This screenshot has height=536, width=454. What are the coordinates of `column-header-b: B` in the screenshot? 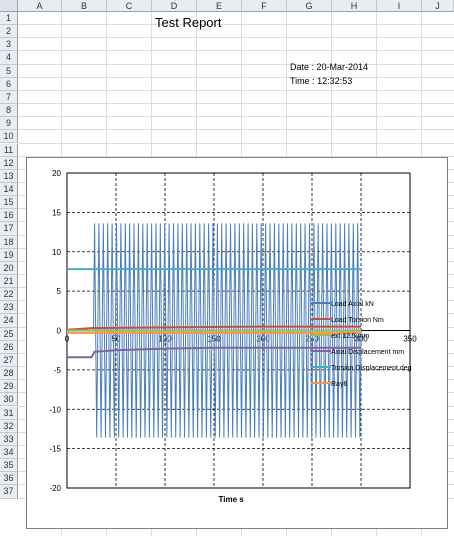 It's located at (84, 6).